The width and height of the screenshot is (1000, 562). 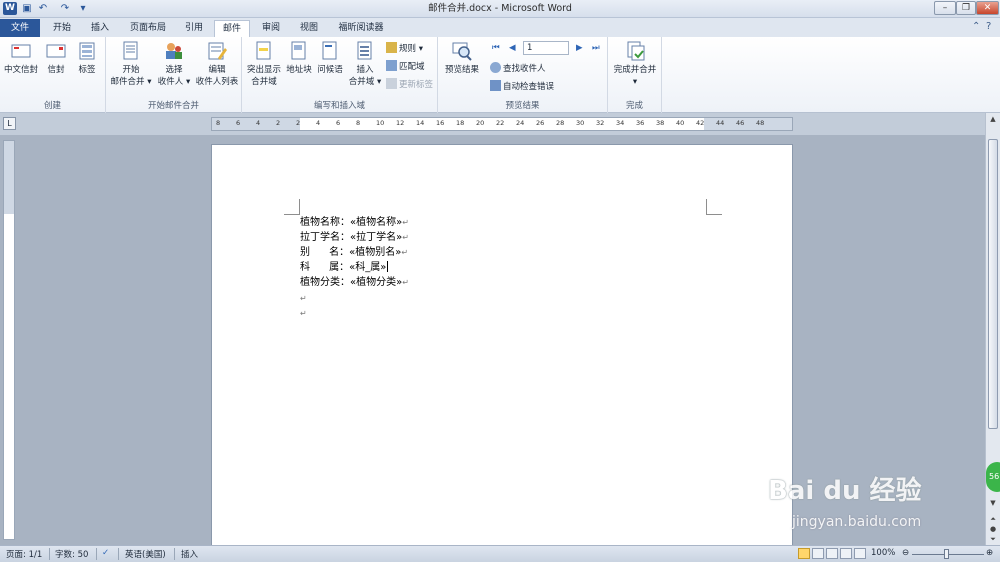 What do you see at coordinates (461, 70) in the screenshot?
I see `preview-results-label: 预览结果` at bounding box center [461, 70].